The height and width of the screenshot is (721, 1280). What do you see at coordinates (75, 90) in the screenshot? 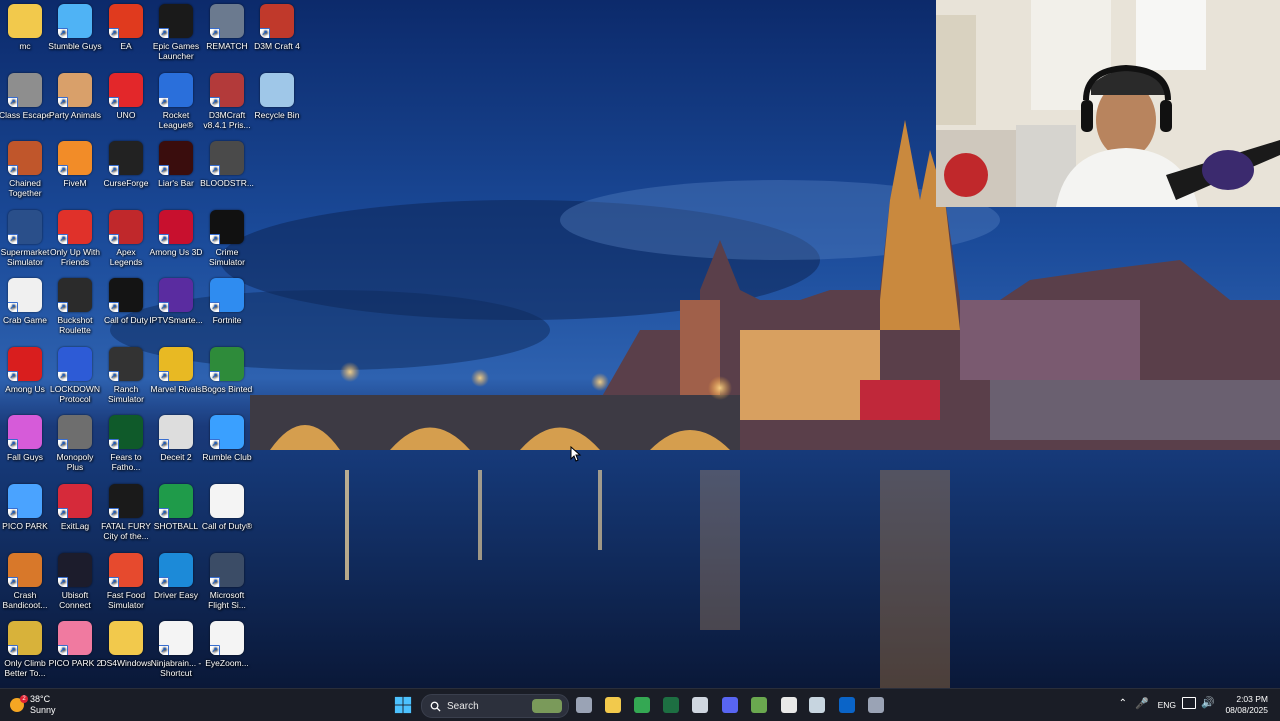
I see `party-animals-icon: ↗` at bounding box center [75, 90].